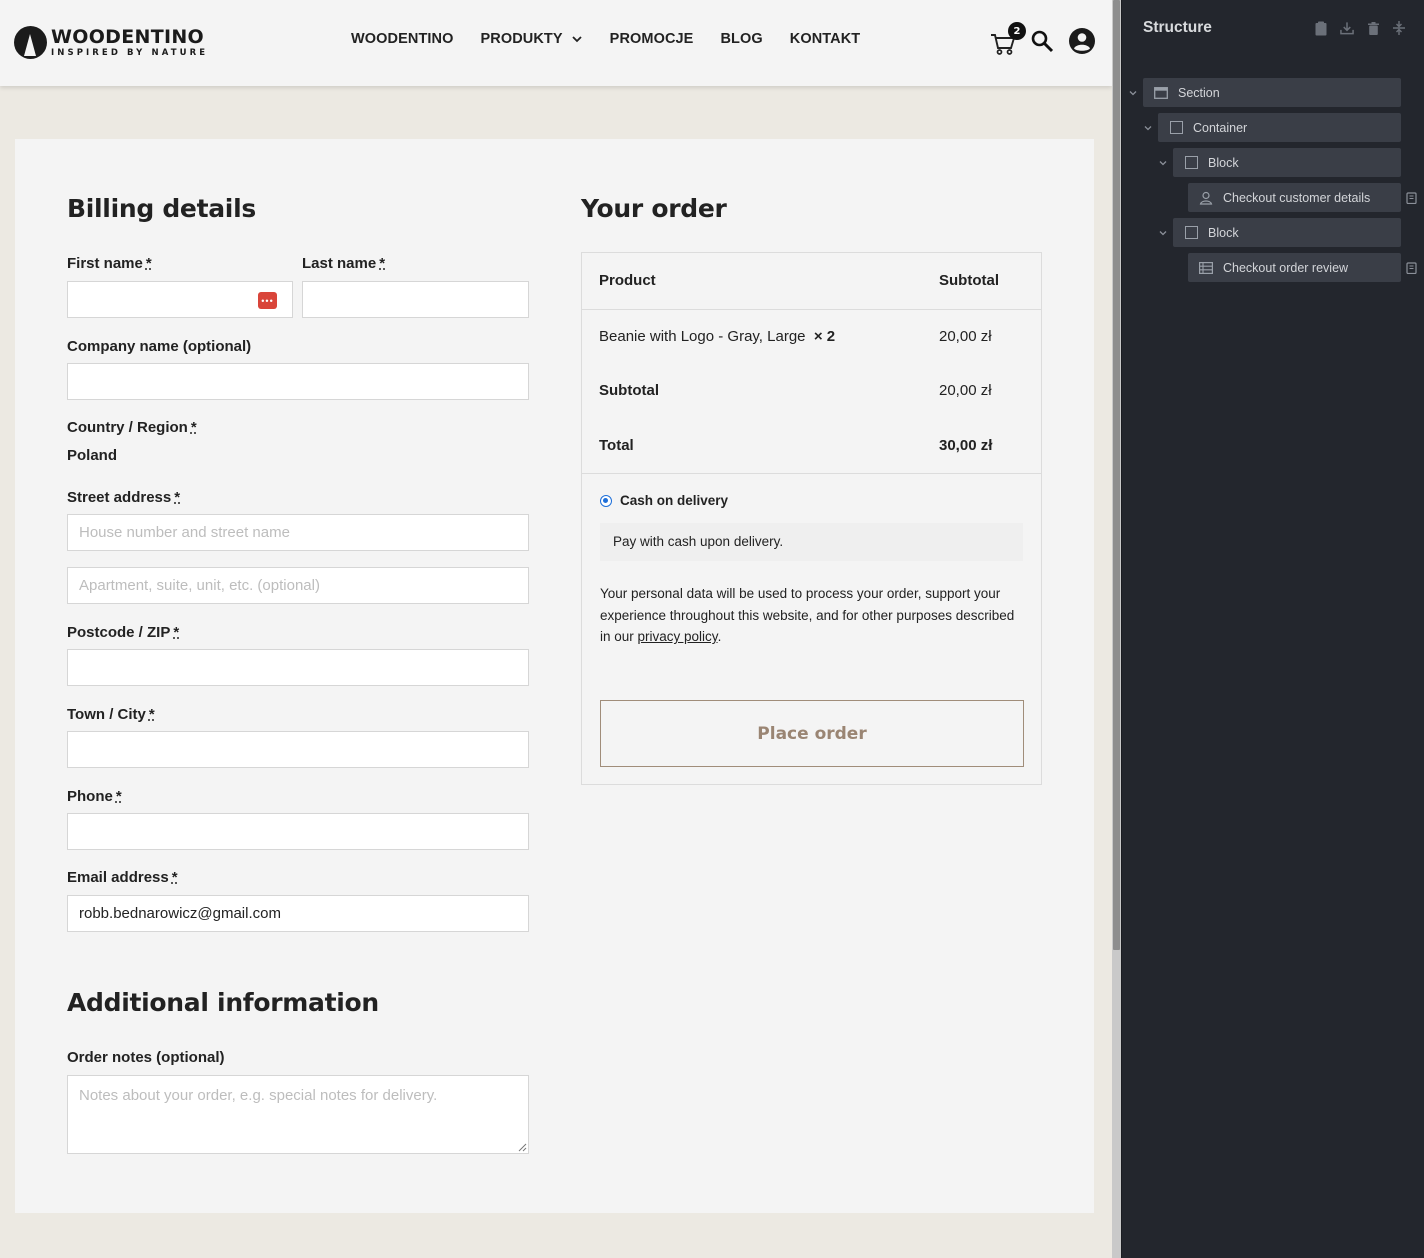 The image size is (1424, 1258). What do you see at coordinates (1161, 93) in the screenshot?
I see `section-icon` at bounding box center [1161, 93].